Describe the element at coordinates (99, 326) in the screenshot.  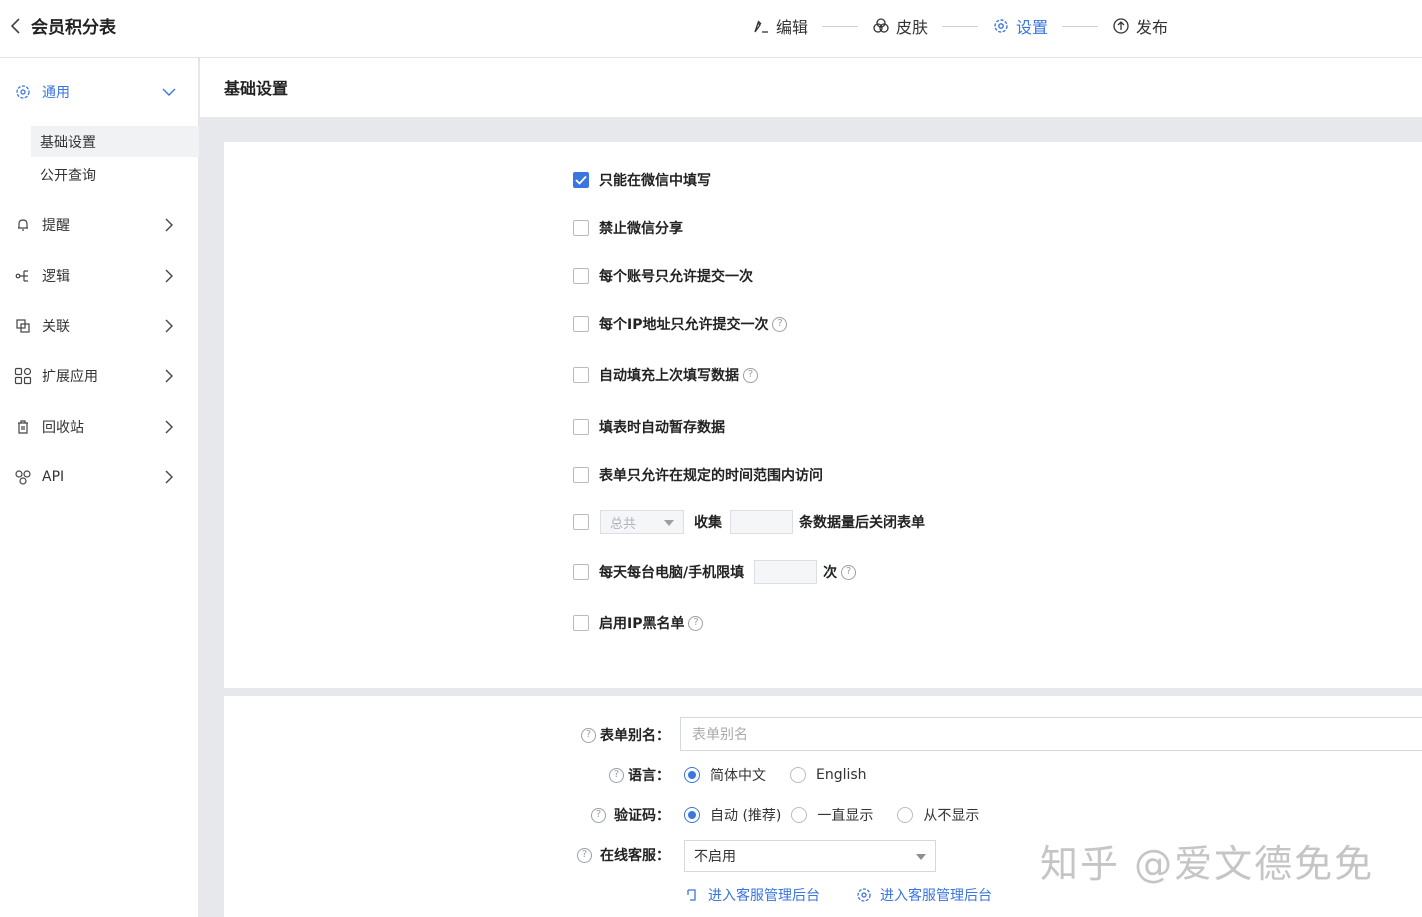
I see `sidebar-item-relation: 关联` at that location.